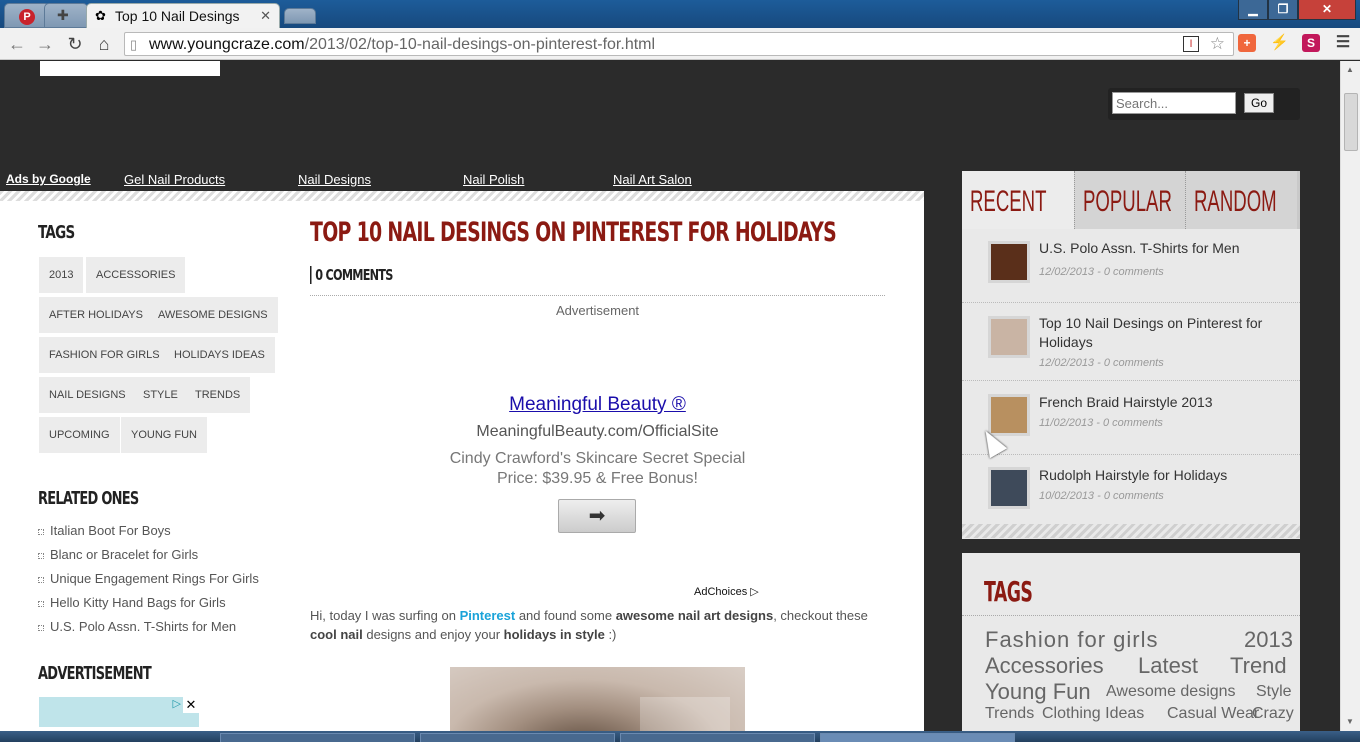  What do you see at coordinates (132, 602) in the screenshot?
I see `related-link: Hello Kitty Hand Bags for Girls` at bounding box center [132, 602].